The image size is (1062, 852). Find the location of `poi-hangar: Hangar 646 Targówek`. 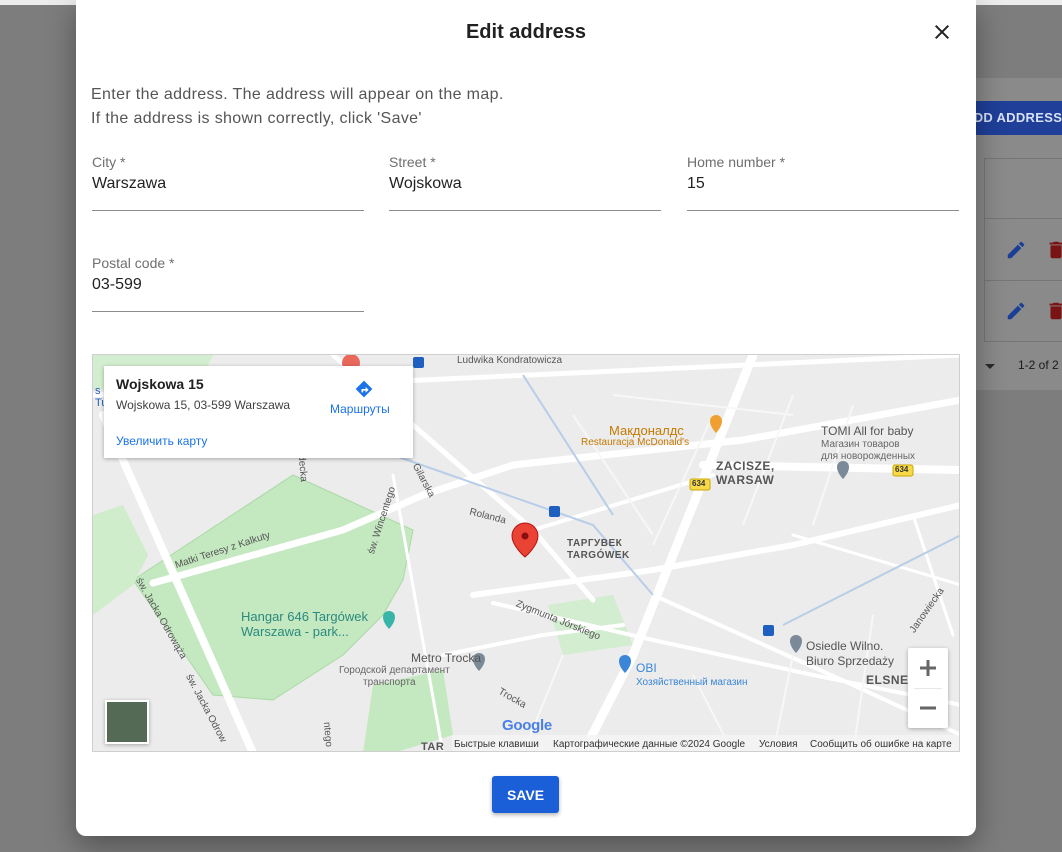

poi-hangar: Hangar 646 Targówek is located at coordinates (304, 616).